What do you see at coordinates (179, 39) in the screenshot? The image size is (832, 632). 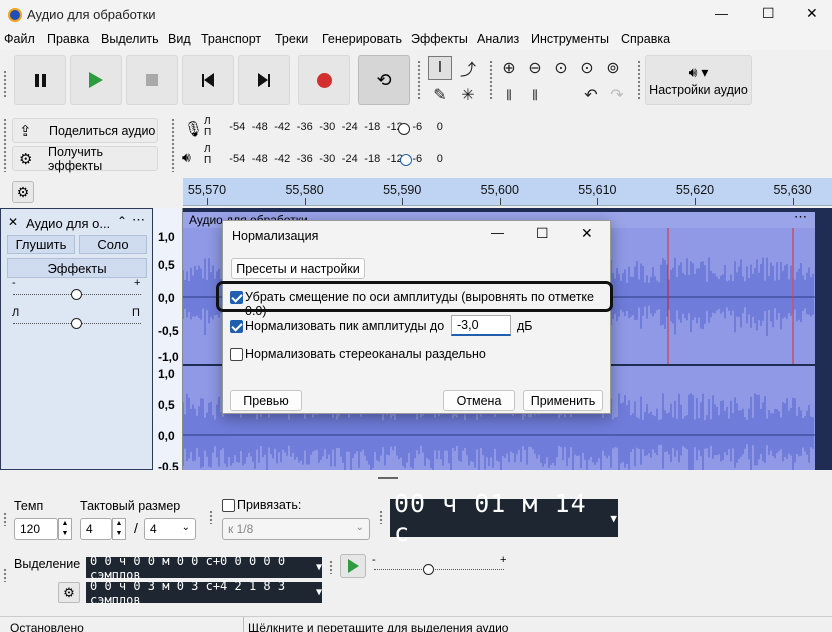 I see `menu-item: Вид` at bounding box center [179, 39].